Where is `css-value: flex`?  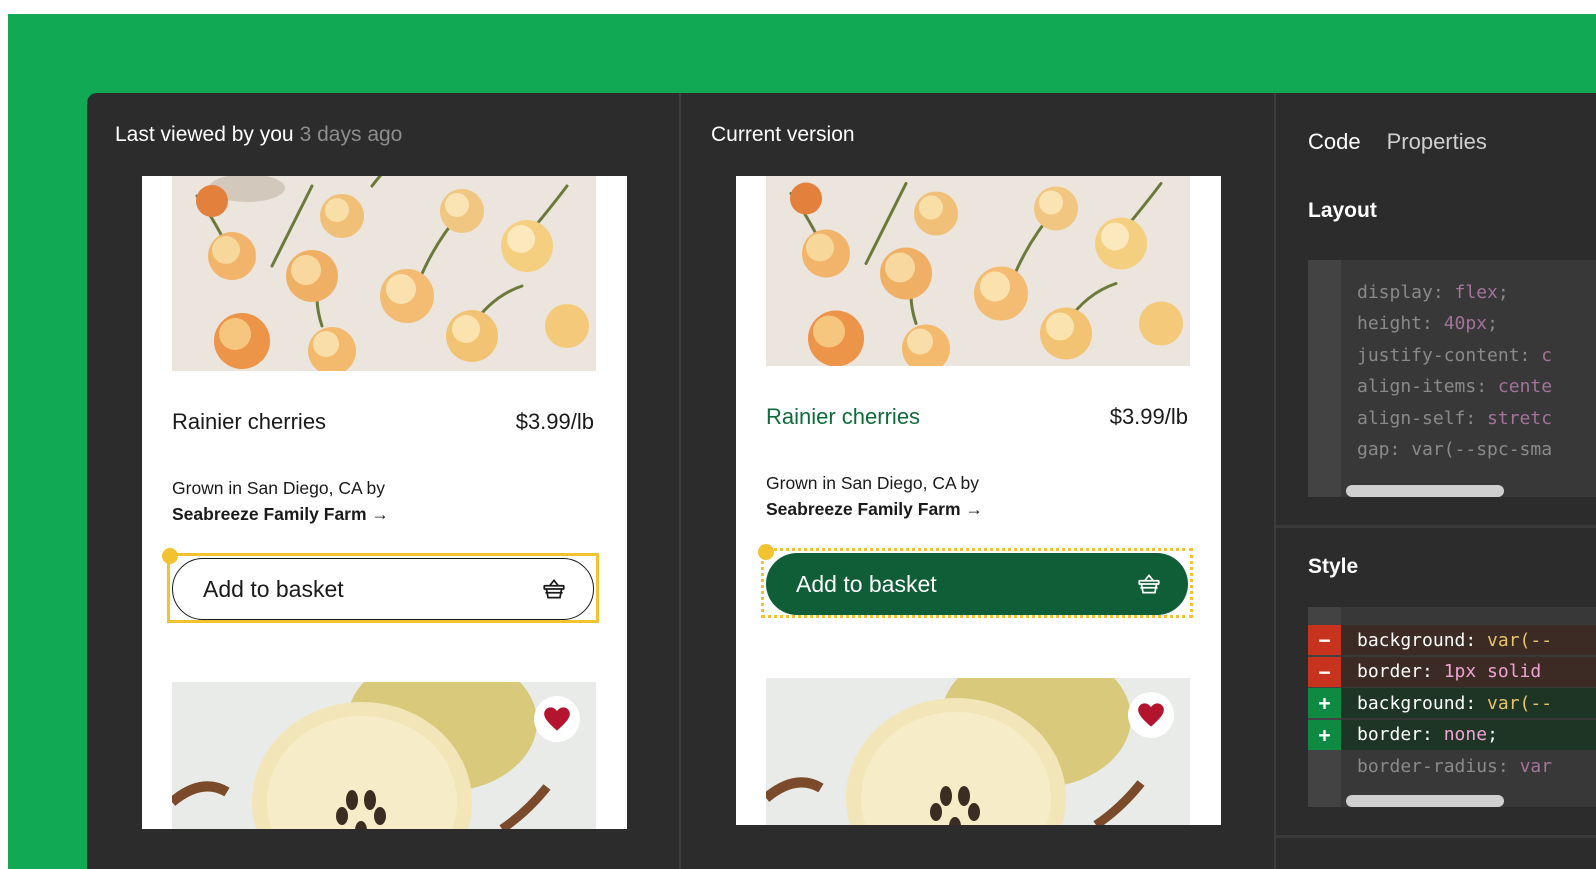
css-value: flex is located at coordinates (1476, 292).